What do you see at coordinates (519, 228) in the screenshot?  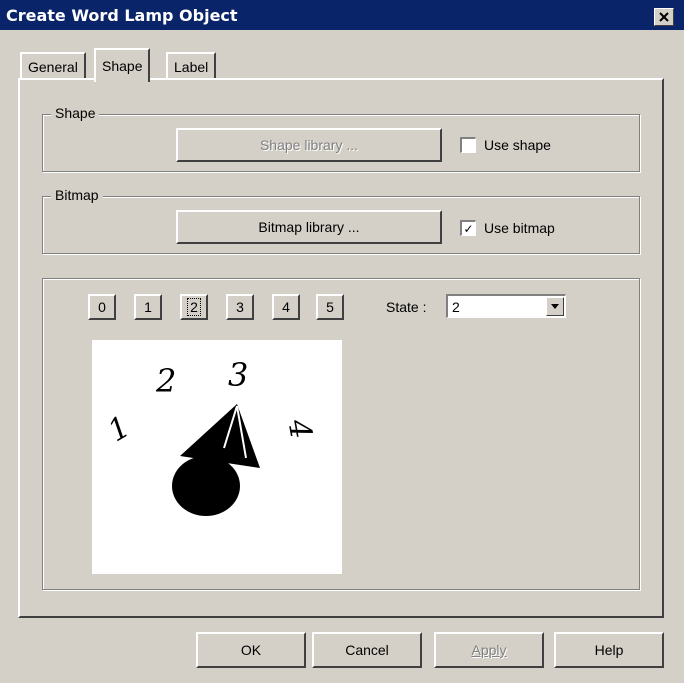 I see `use-bitmap-label: Use bitmap` at bounding box center [519, 228].